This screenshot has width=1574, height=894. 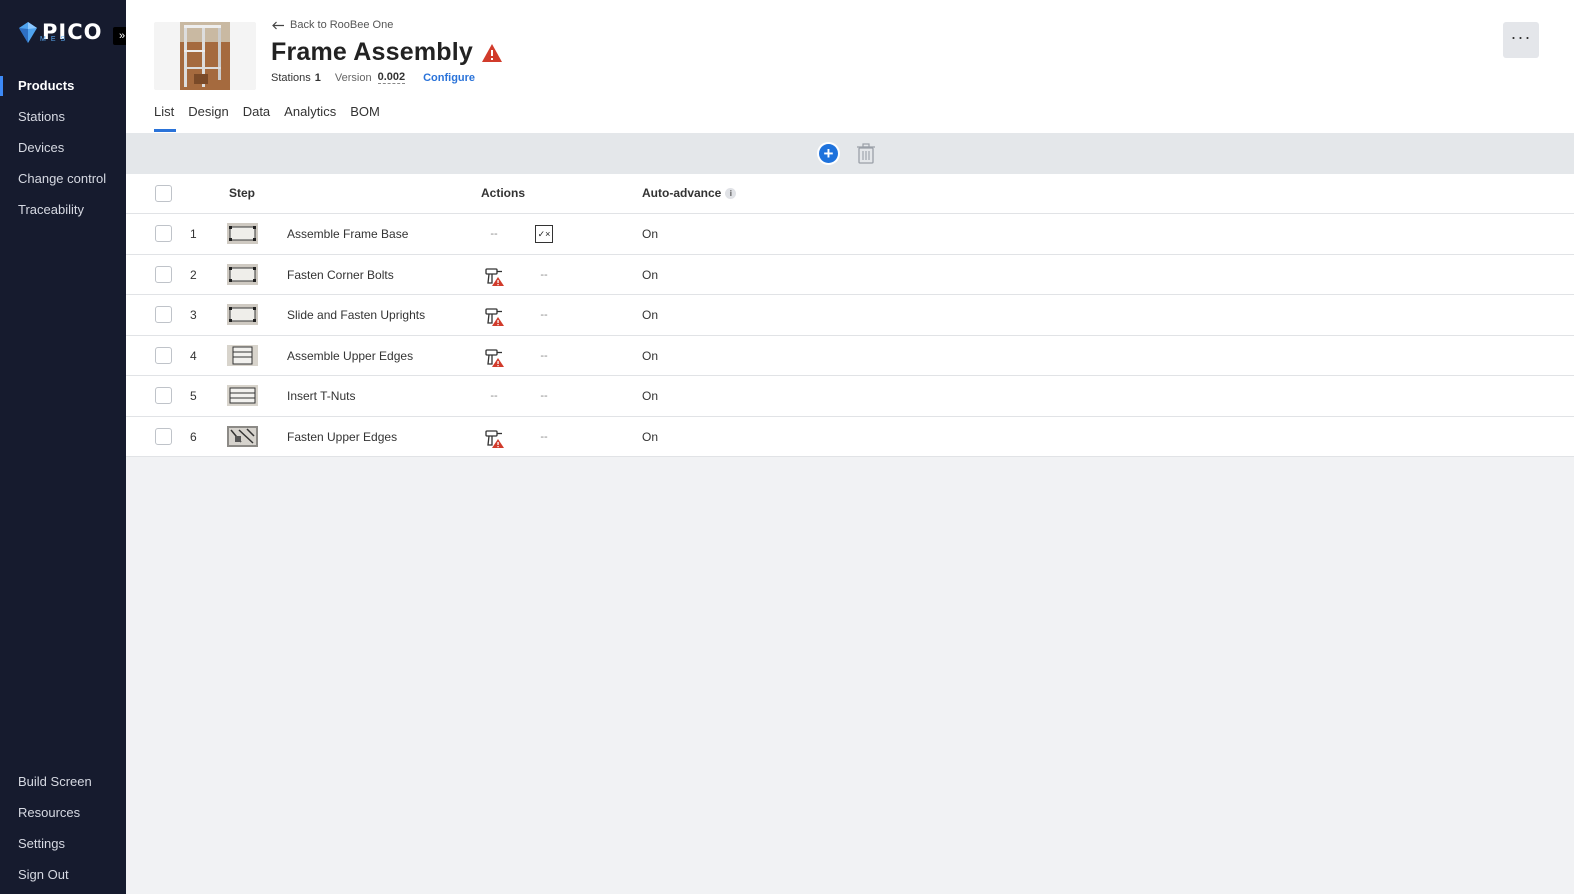 What do you see at coordinates (850, 356) in the screenshot?
I see `table-row: 4 Assemble Upper Edges -- On` at bounding box center [850, 356].